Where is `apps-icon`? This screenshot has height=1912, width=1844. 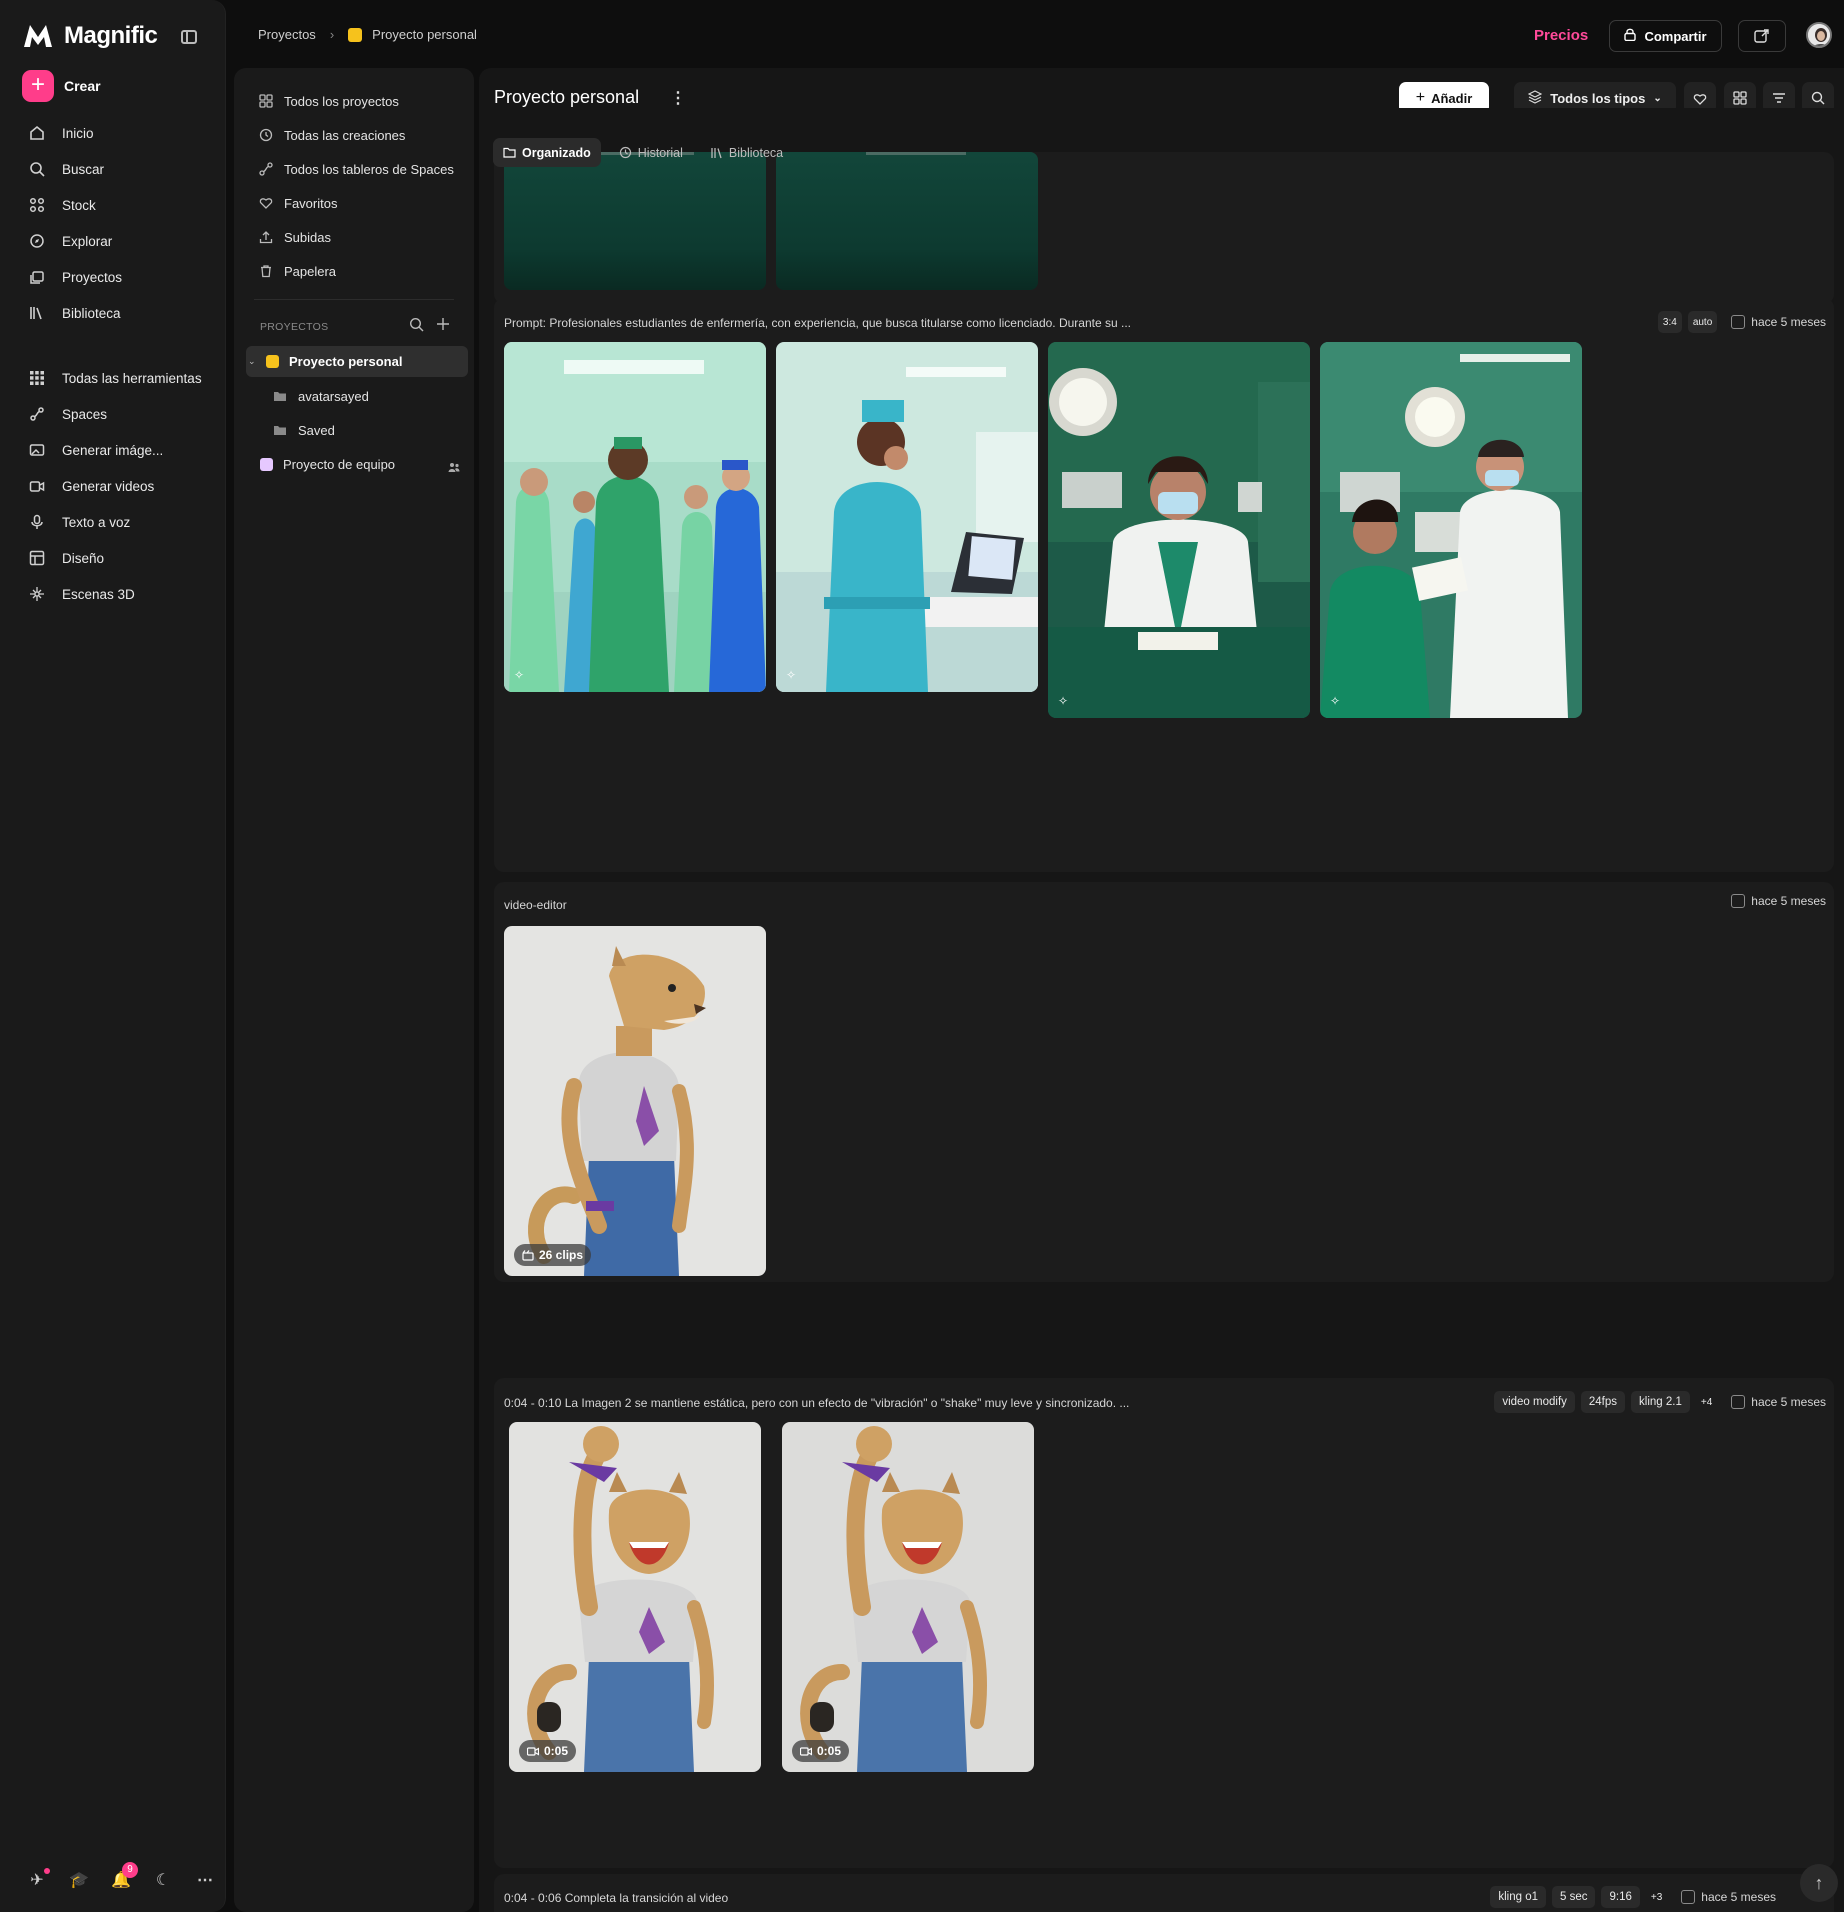 apps-icon is located at coordinates (37, 378).